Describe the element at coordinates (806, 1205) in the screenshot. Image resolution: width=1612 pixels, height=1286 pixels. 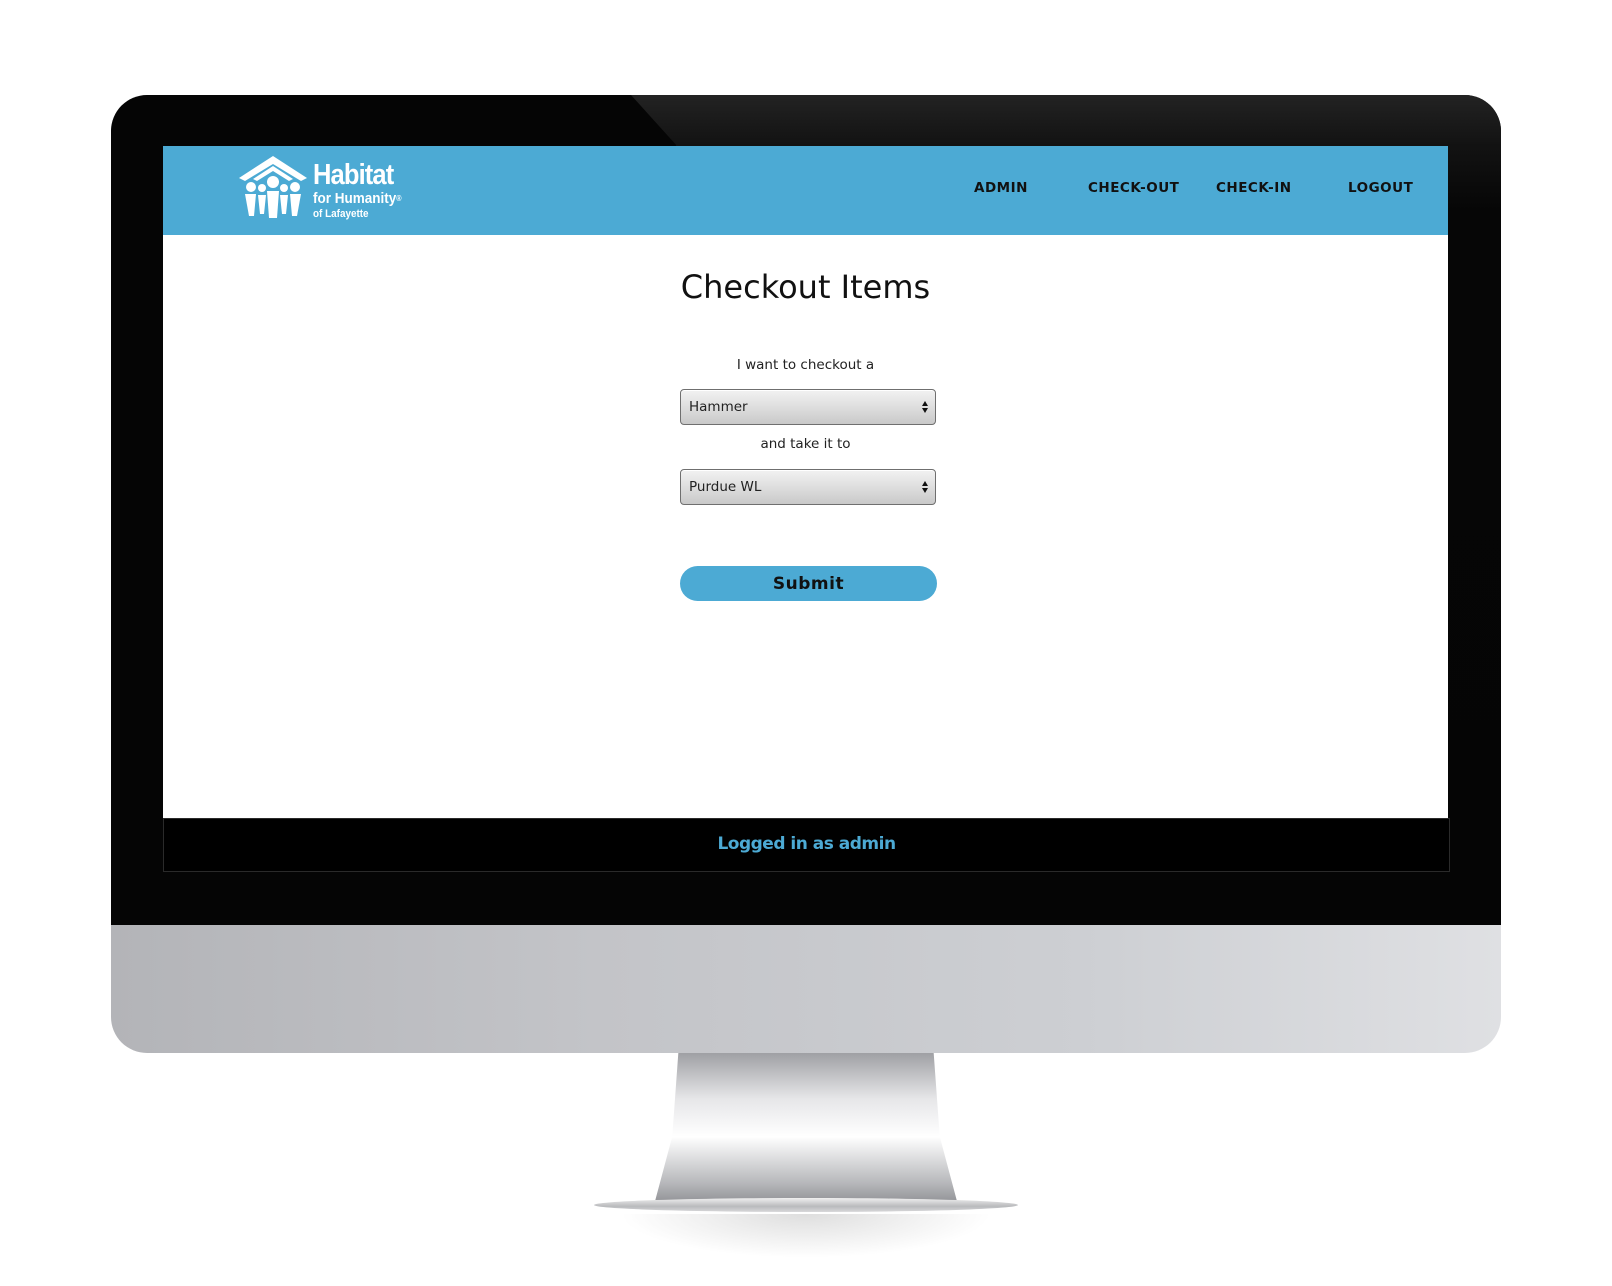
I see `monitor-stand-foot` at that location.